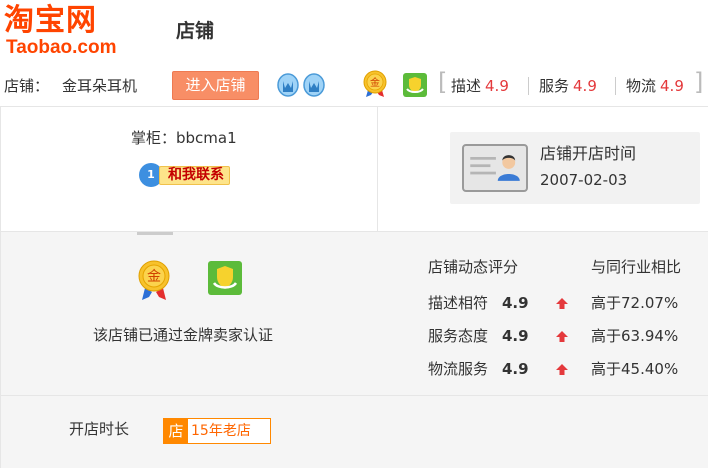 The image size is (708, 468). What do you see at coordinates (636, 267) in the screenshot?
I see `compare-heading: 与同行业相比` at bounding box center [636, 267].